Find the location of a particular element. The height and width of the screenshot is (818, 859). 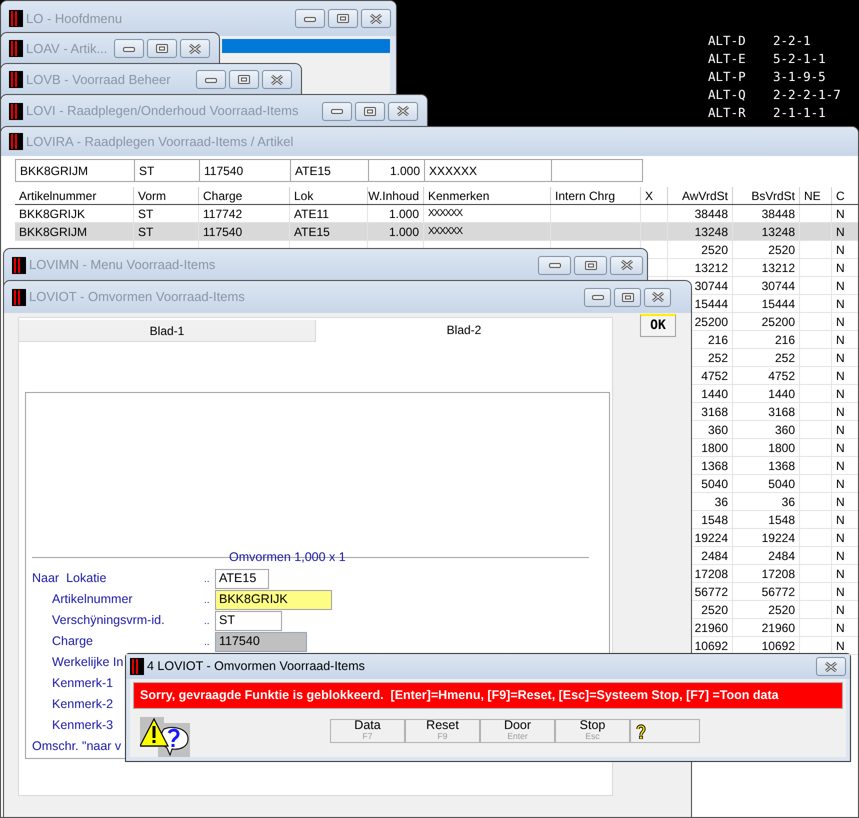

table-cell-text: ATE11 is located at coordinates (311, 214).